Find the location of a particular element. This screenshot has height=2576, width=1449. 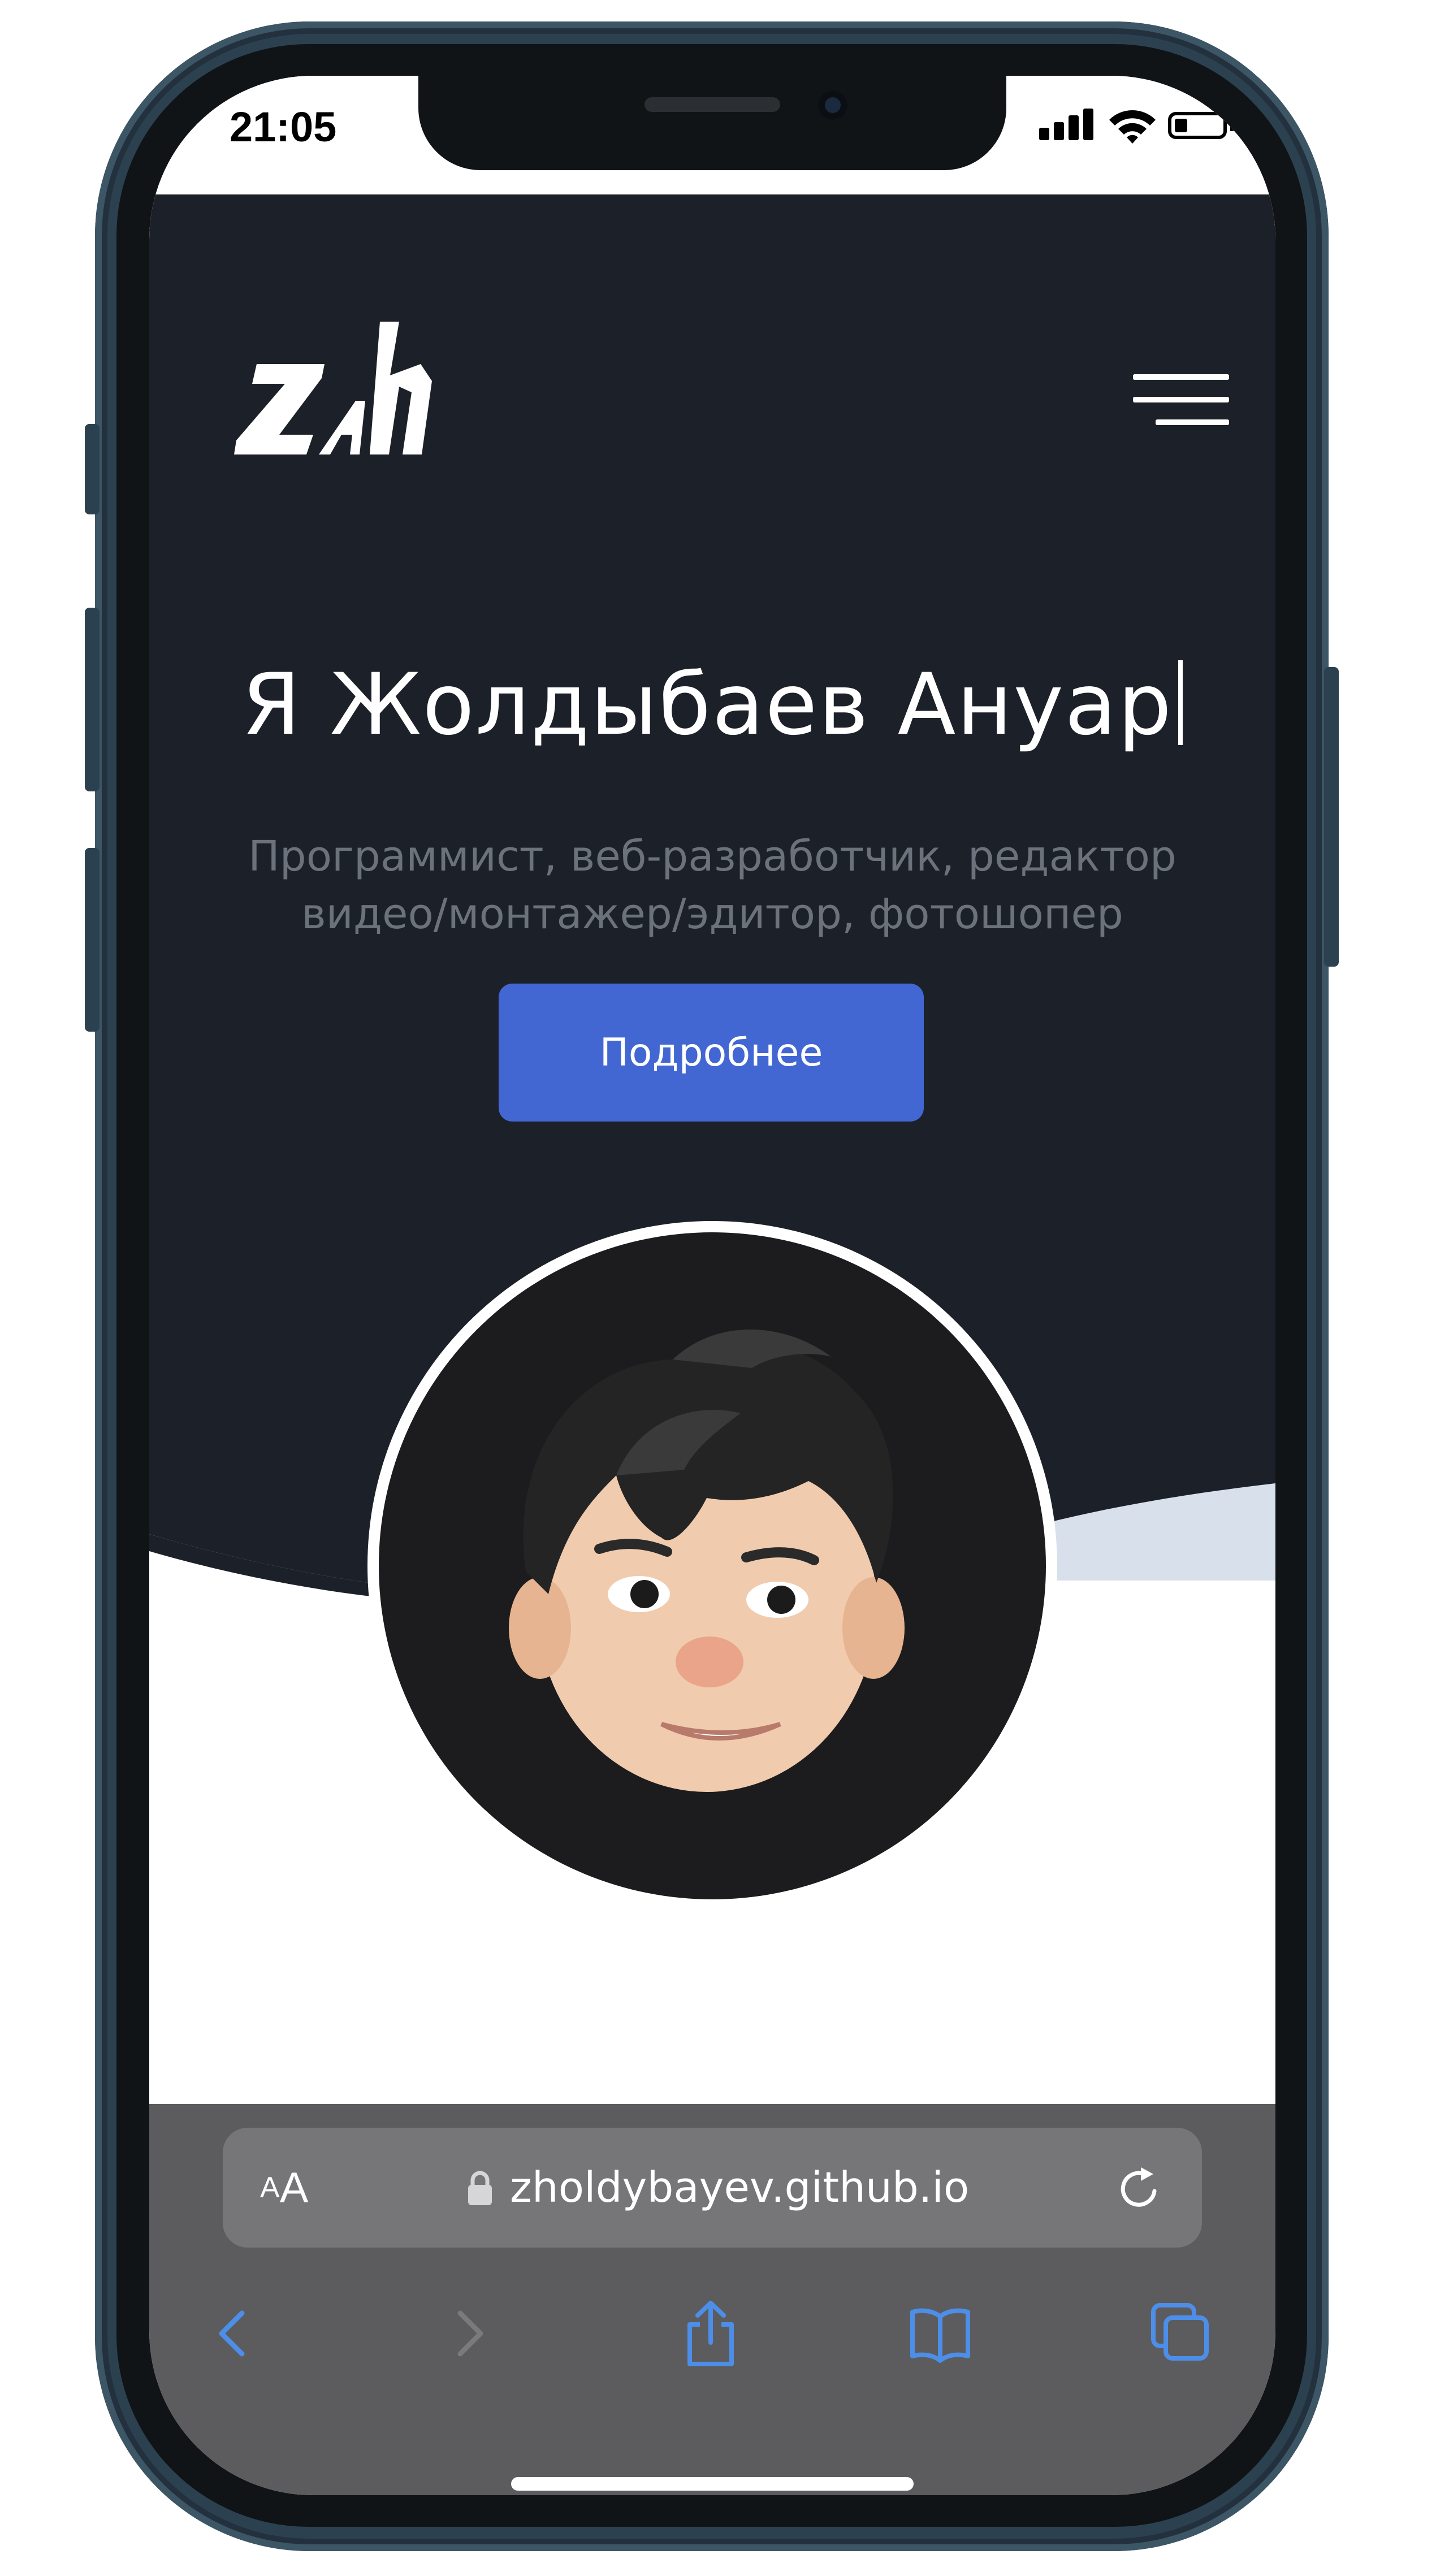

volume-up-button is located at coordinates (92, 699).